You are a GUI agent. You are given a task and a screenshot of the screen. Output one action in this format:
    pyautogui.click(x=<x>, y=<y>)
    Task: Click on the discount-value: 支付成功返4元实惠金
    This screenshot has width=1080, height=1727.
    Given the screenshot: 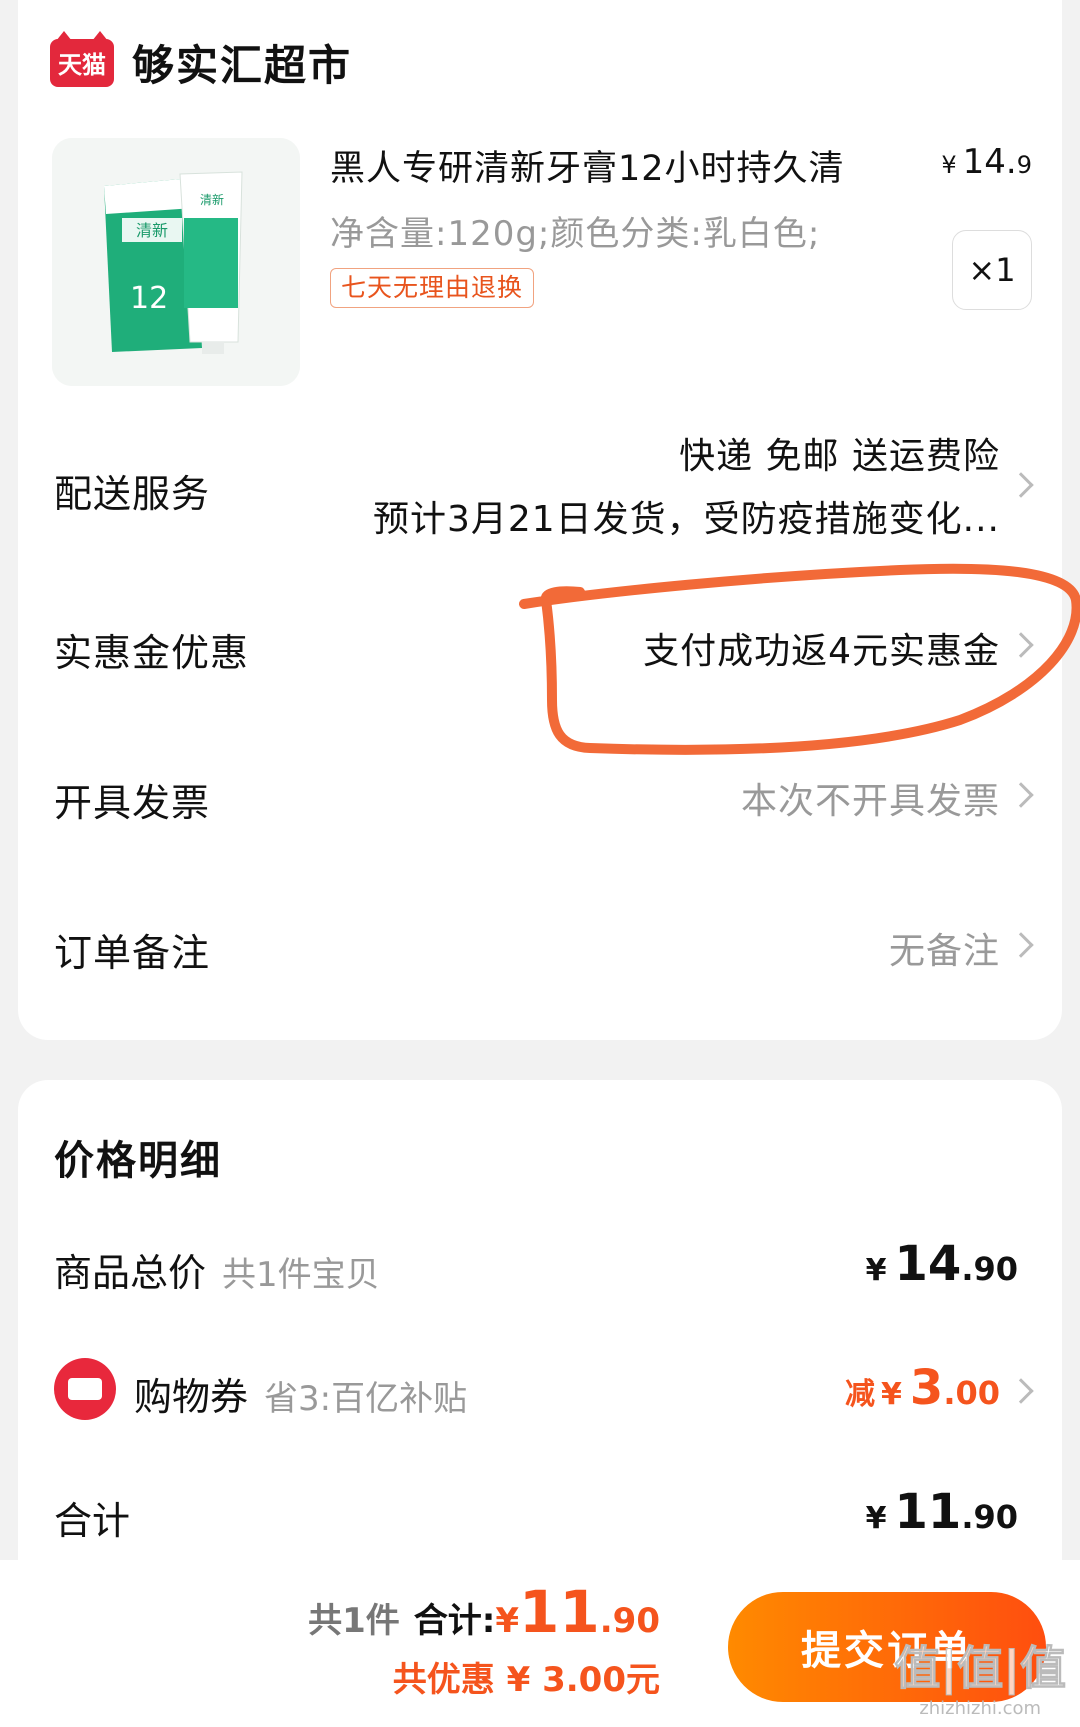 What is the action you would take?
    pyautogui.click(x=821, y=648)
    